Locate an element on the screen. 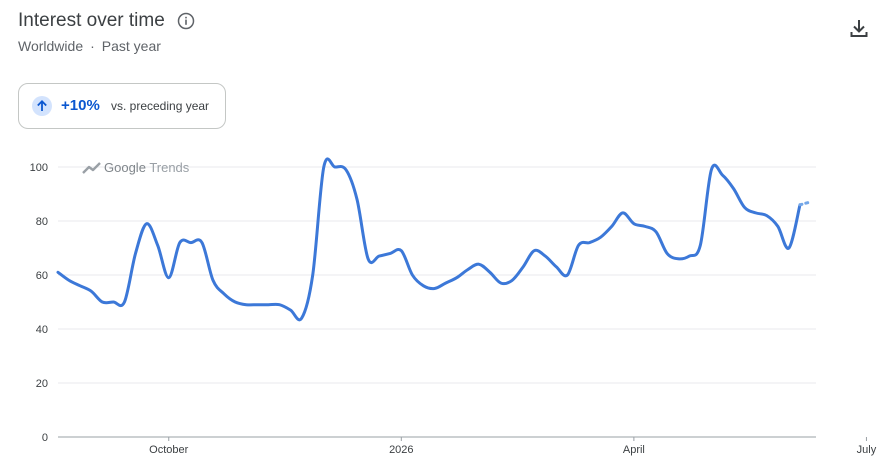  y-tick-label: 40 is located at coordinates (42, 330).